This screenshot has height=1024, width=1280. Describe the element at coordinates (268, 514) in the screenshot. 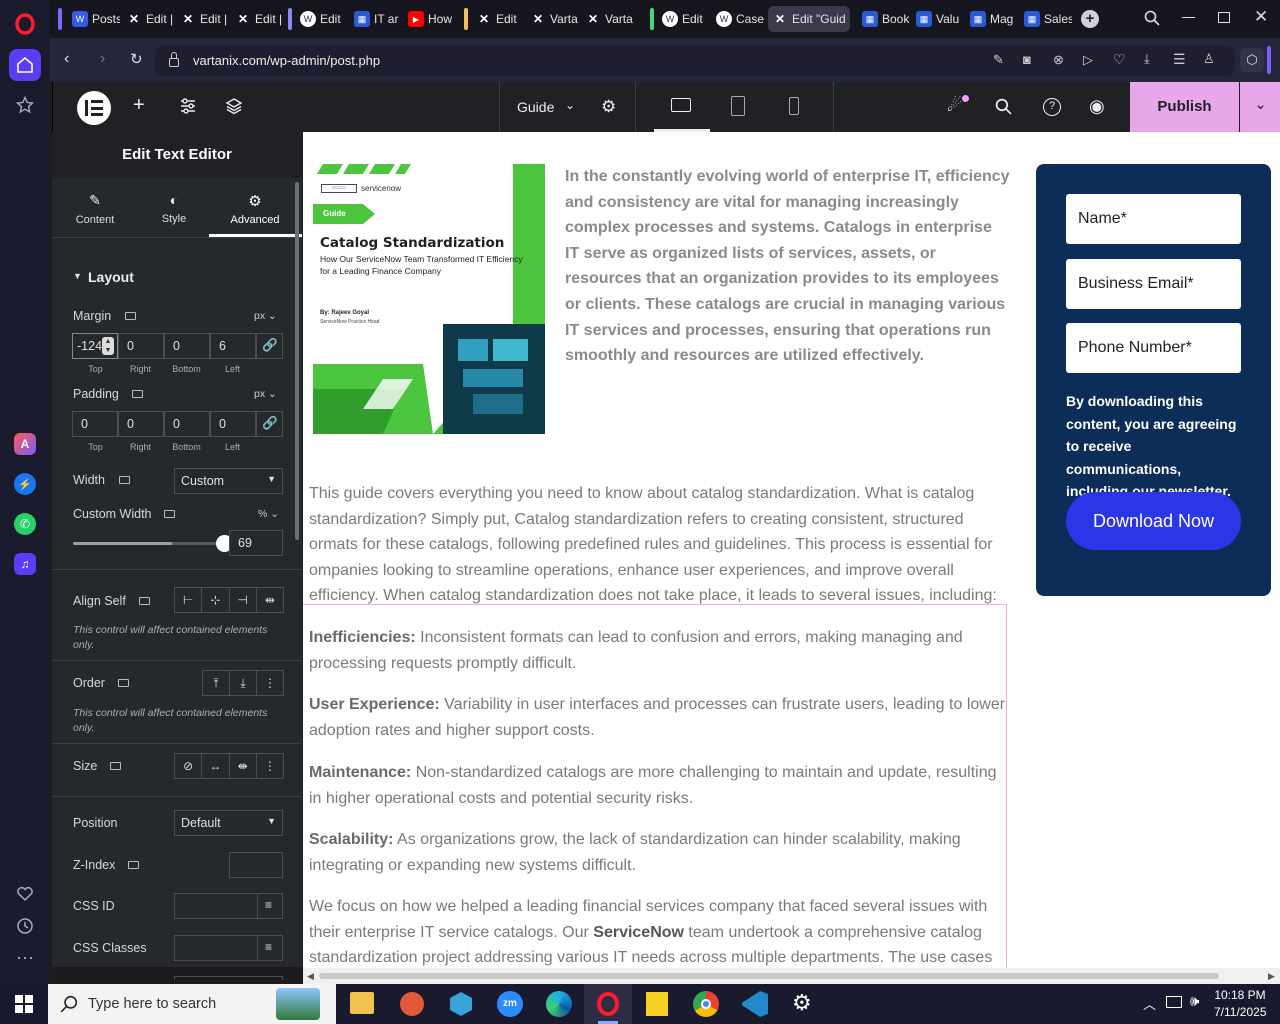

I see `custom-width-unit: % ⌄` at that location.